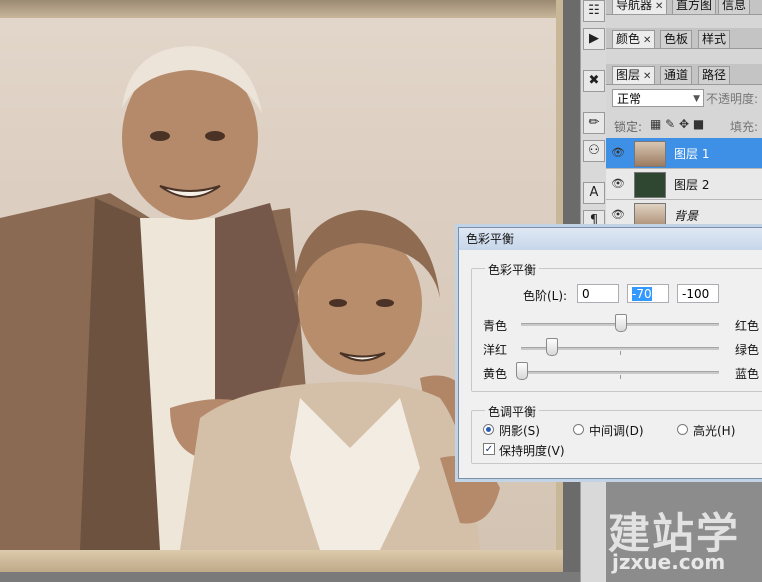  What do you see at coordinates (281, 9) in the screenshot?
I see `photo-frame-top` at bounding box center [281, 9].